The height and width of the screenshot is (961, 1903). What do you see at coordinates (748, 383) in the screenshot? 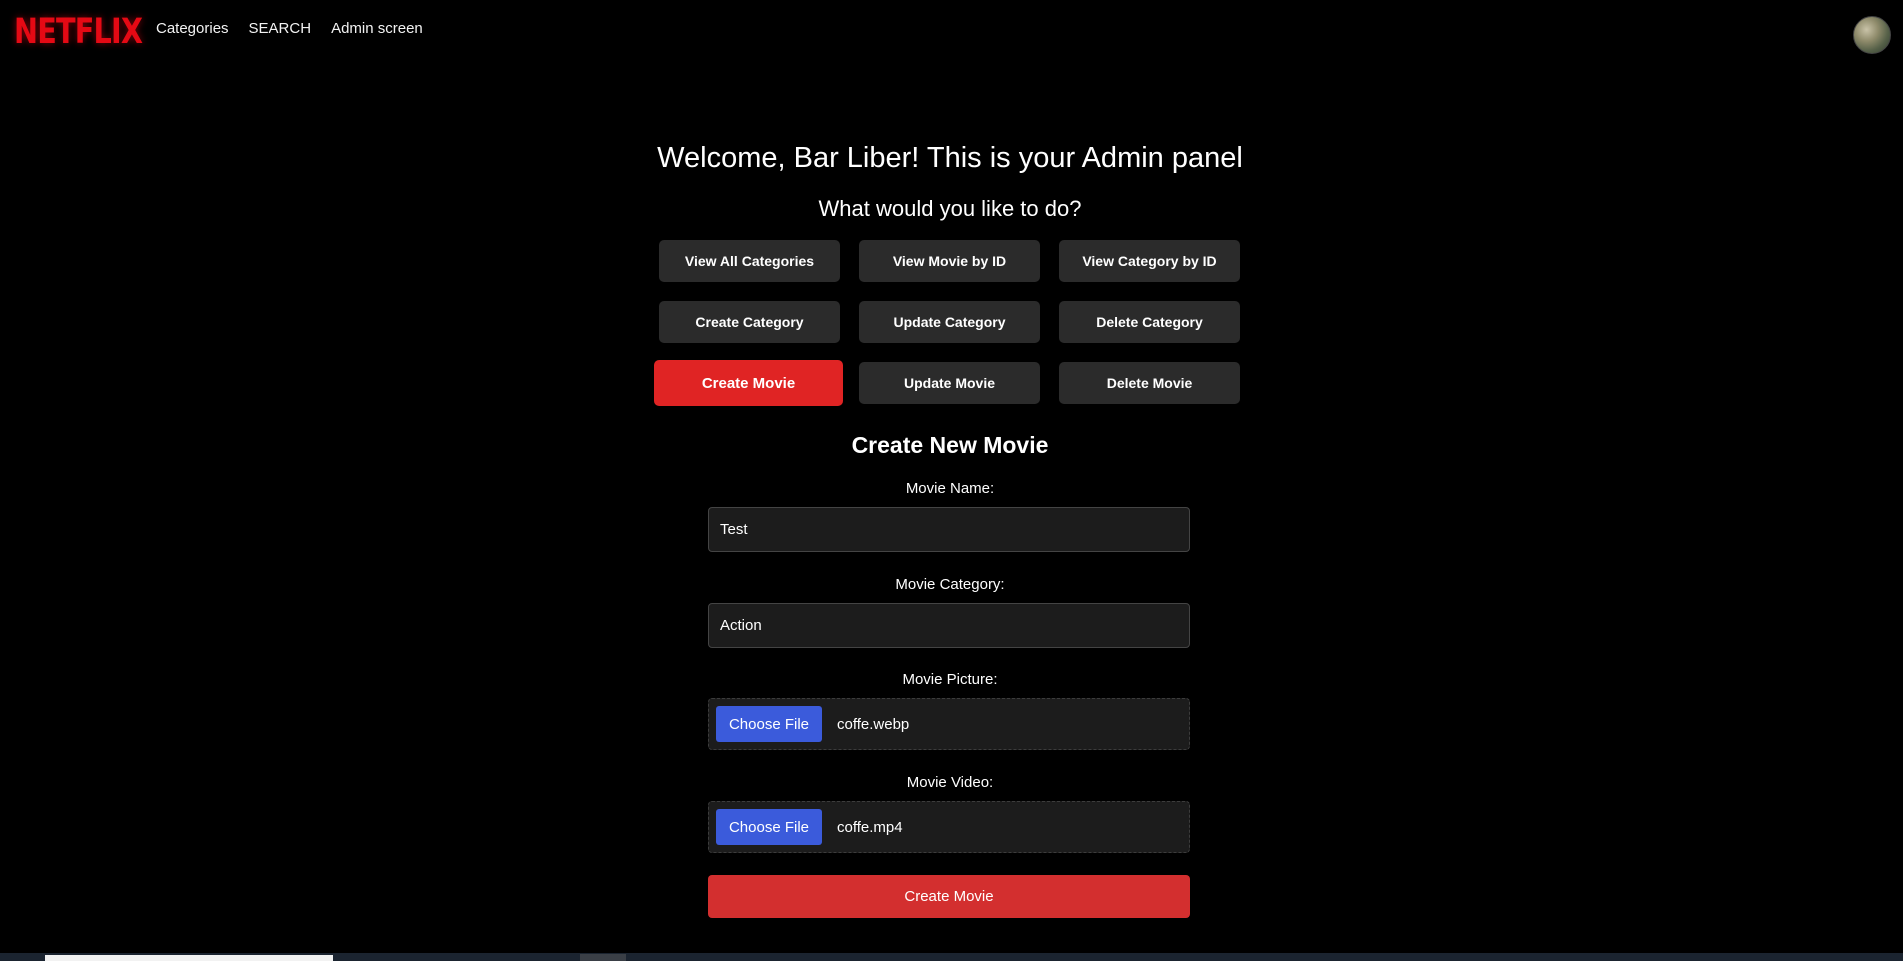
I see `create-movie-button: Create Movie` at bounding box center [748, 383].